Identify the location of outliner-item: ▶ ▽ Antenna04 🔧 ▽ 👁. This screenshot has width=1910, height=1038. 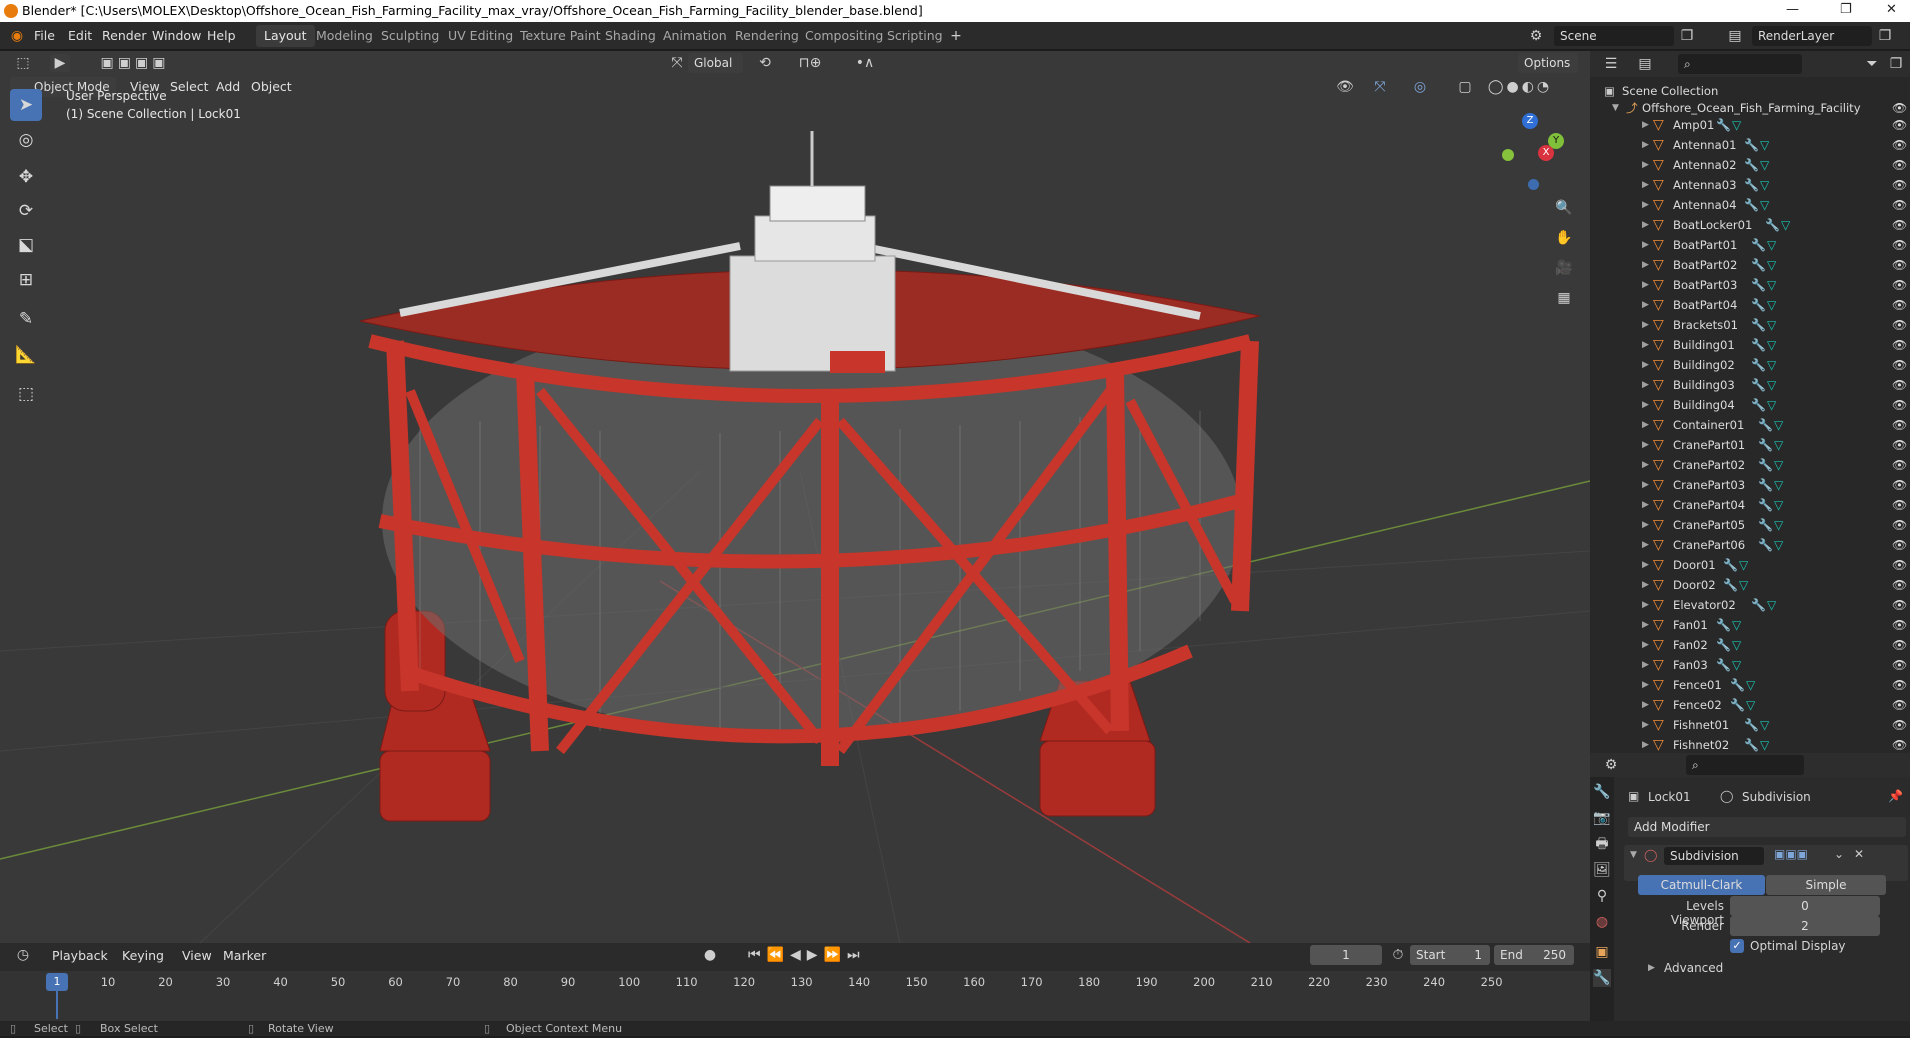
(1750, 205).